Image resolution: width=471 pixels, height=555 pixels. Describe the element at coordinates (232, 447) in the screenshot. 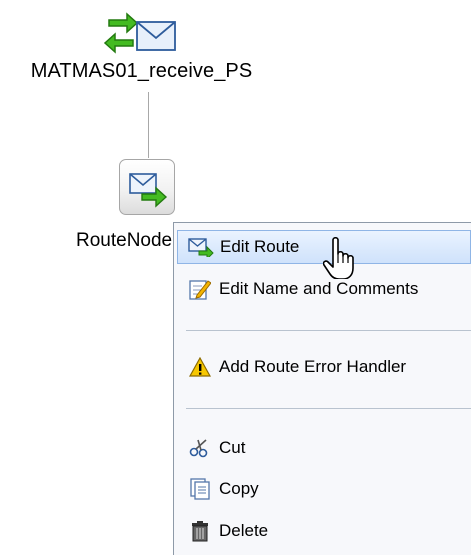

I see `menu-item-label: Cut` at that location.